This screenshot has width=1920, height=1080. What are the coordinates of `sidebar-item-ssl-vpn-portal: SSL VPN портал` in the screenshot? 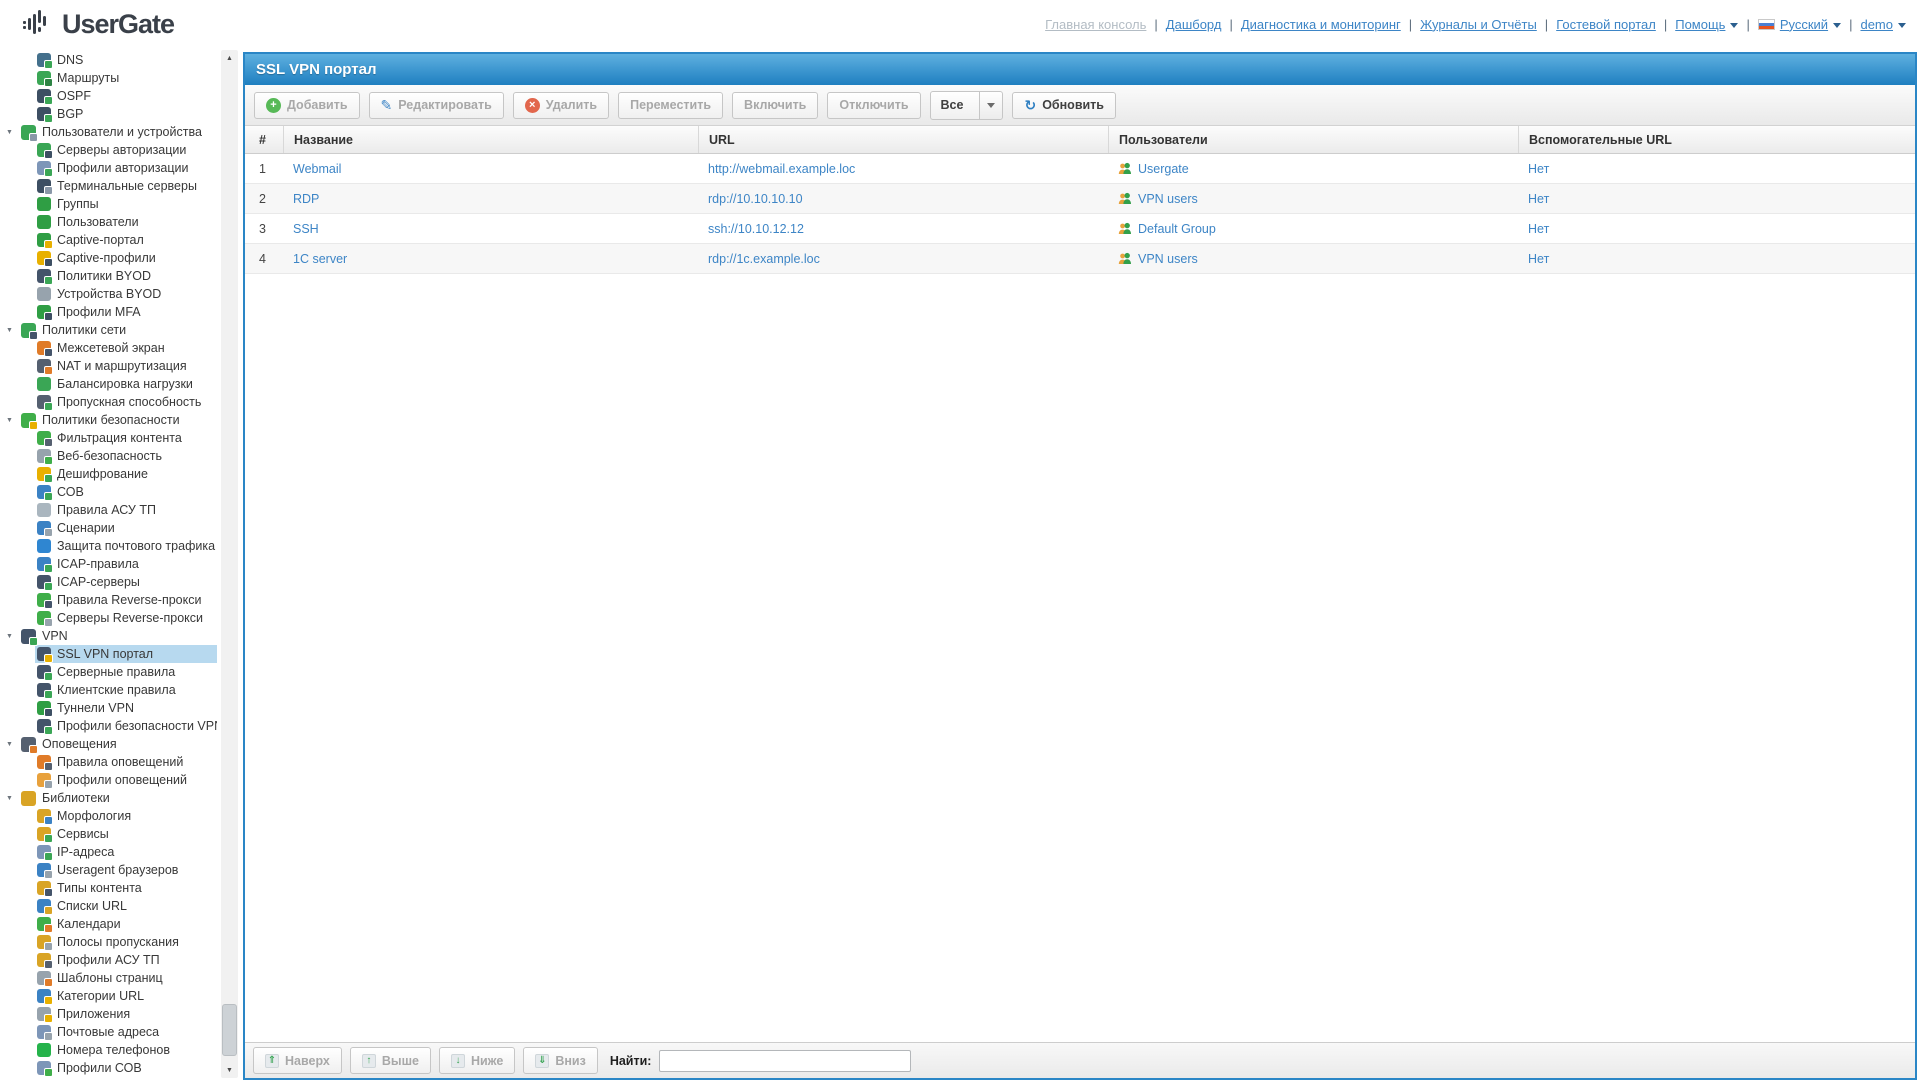 It's located at (108, 654).